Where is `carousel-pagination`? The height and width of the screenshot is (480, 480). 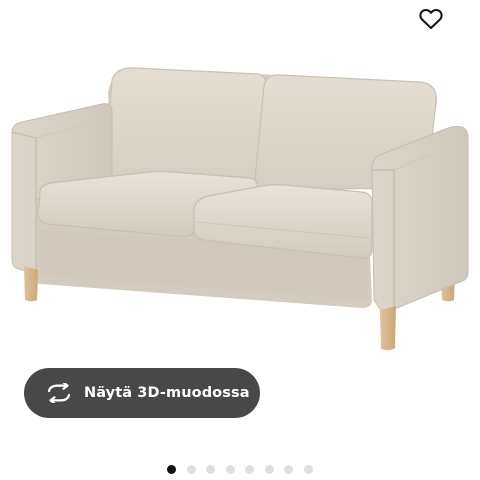 carousel-pagination is located at coordinates (245, 469).